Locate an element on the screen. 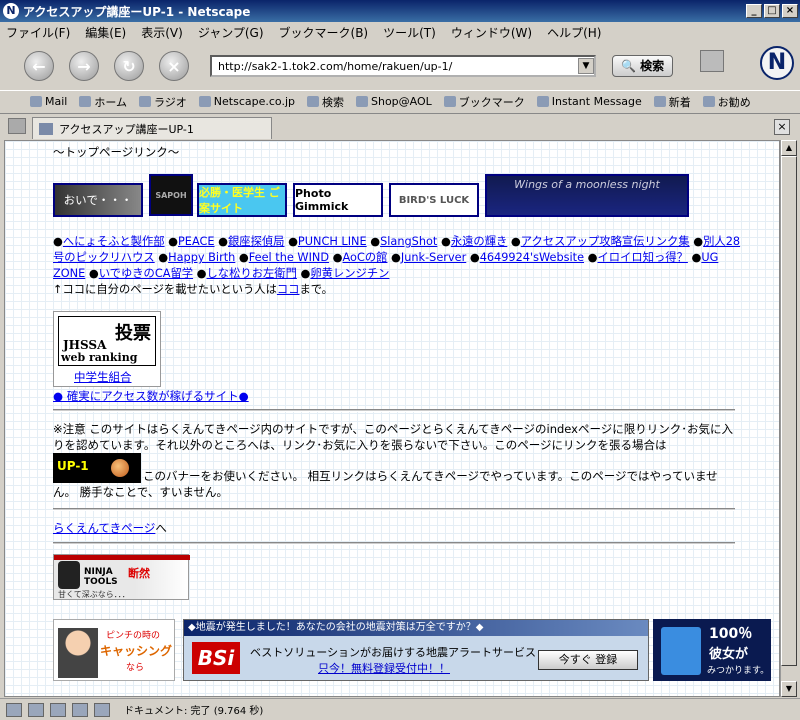  maximize-button: □ is located at coordinates (772, 11).